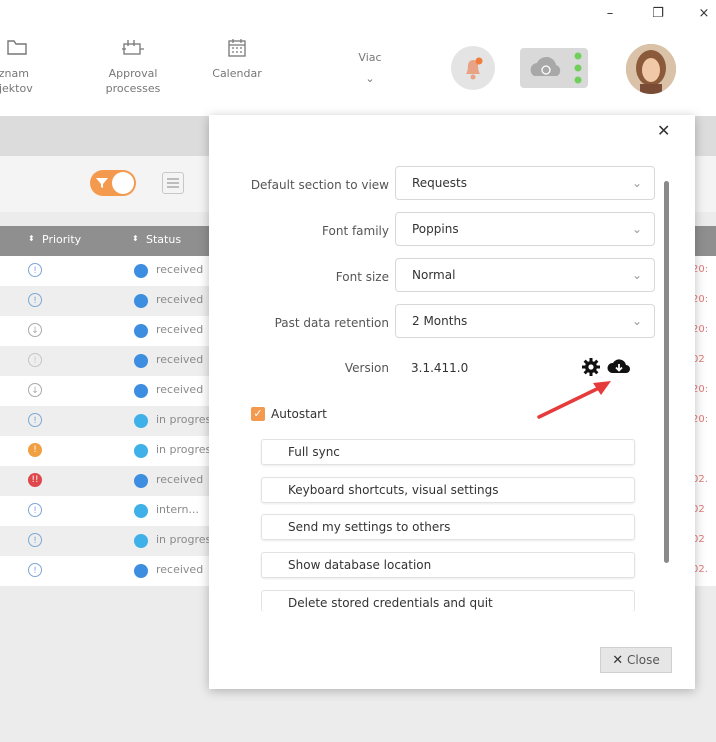 The width and height of the screenshot is (716, 742). Describe the element at coordinates (133, 67) in the screenshot. I see `toolbar-approval-processes: Approval processes` at that location.